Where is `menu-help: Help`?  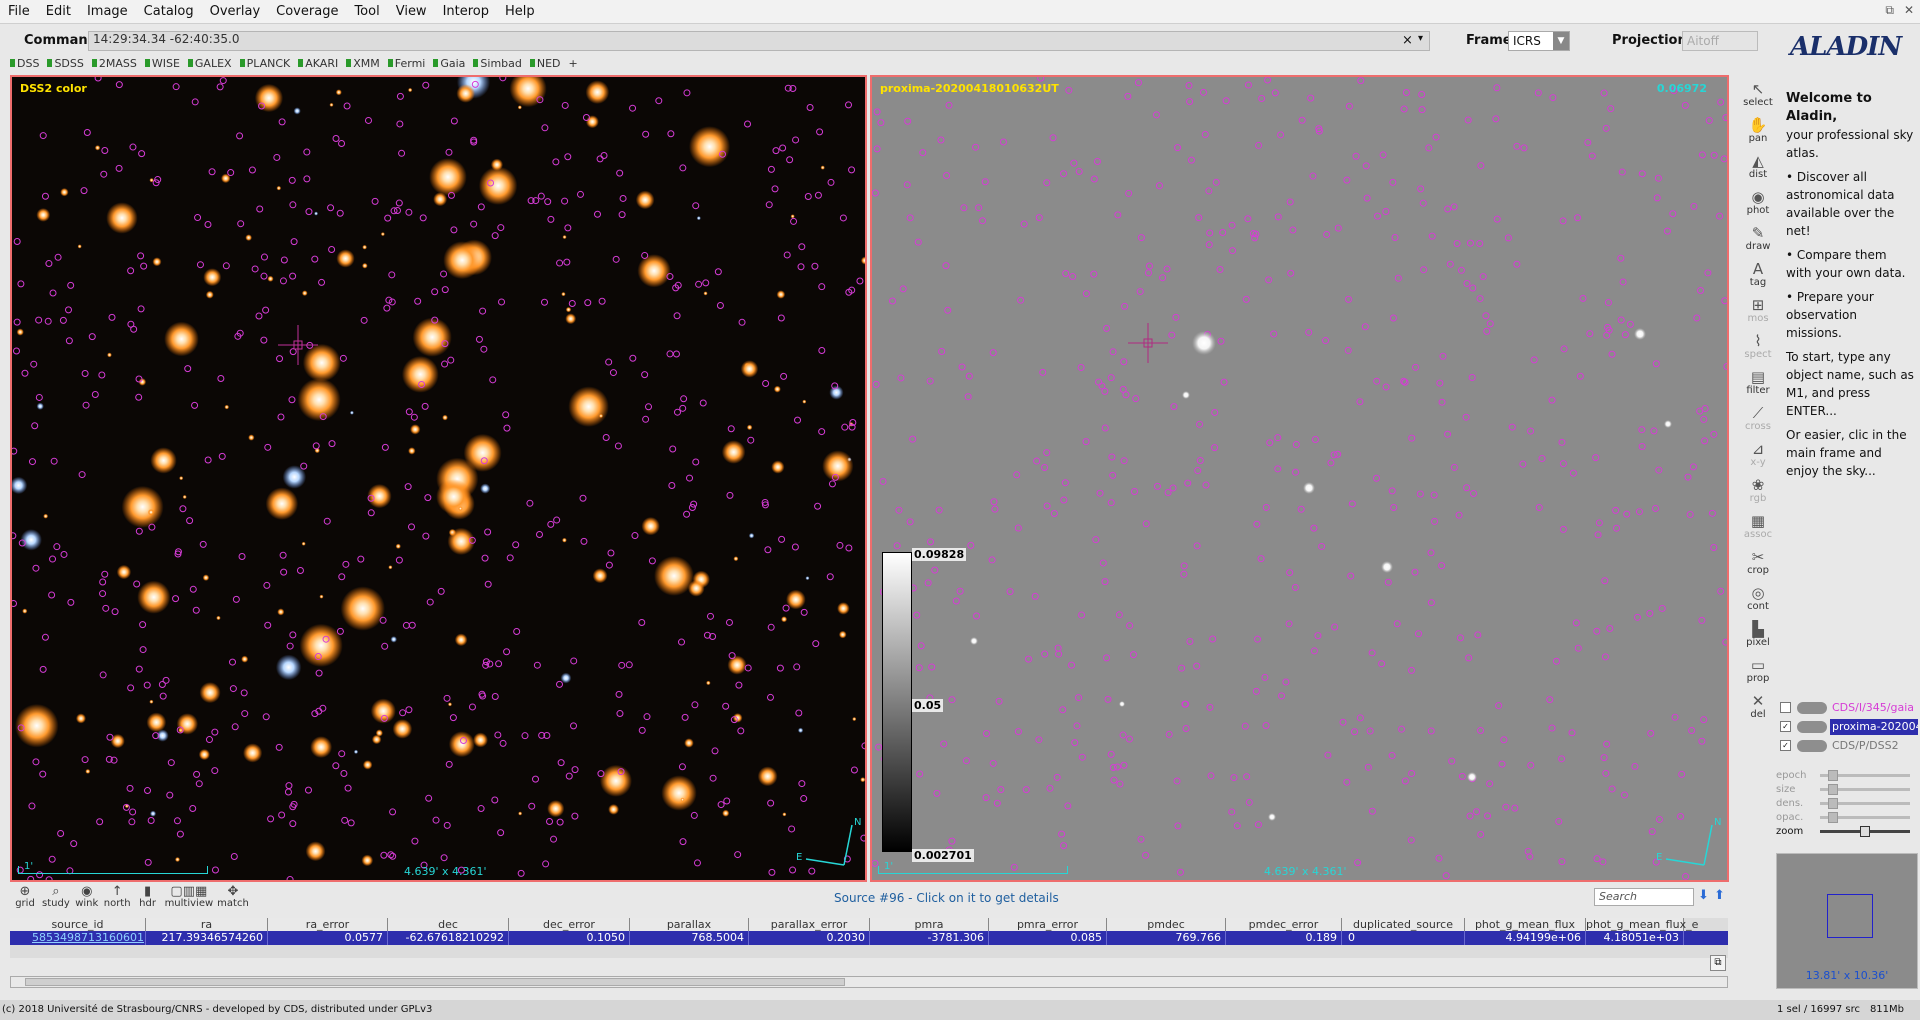
menu-help: Help is located at coordinates (520, 12).